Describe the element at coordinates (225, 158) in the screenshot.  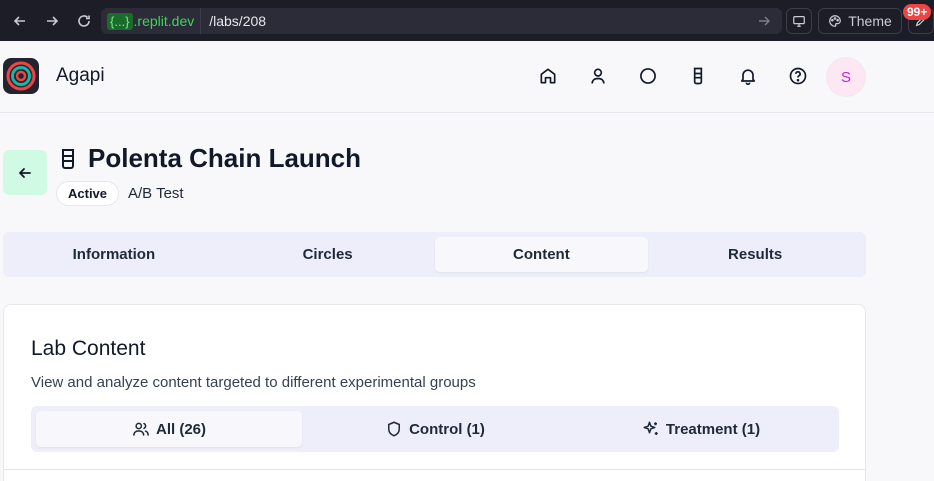
I see `page-title: Polenta Chain Launch` at that location.